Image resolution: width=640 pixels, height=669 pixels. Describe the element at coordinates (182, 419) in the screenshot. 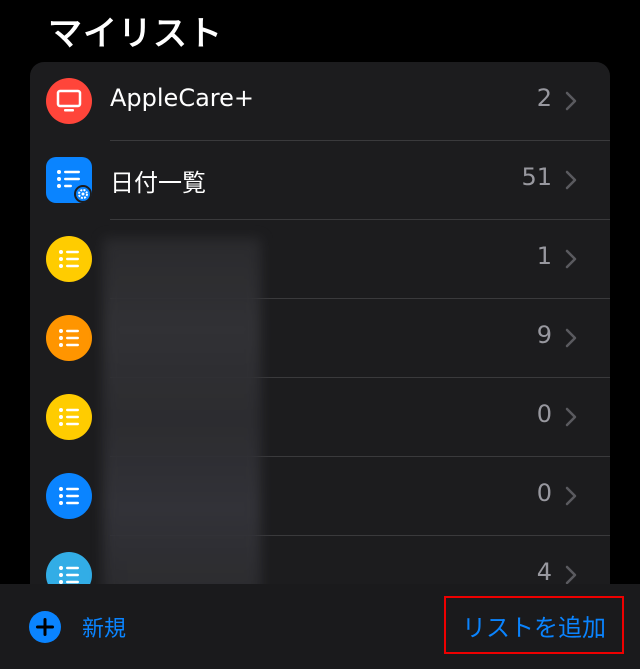

I see `redacted-labels` at that location.